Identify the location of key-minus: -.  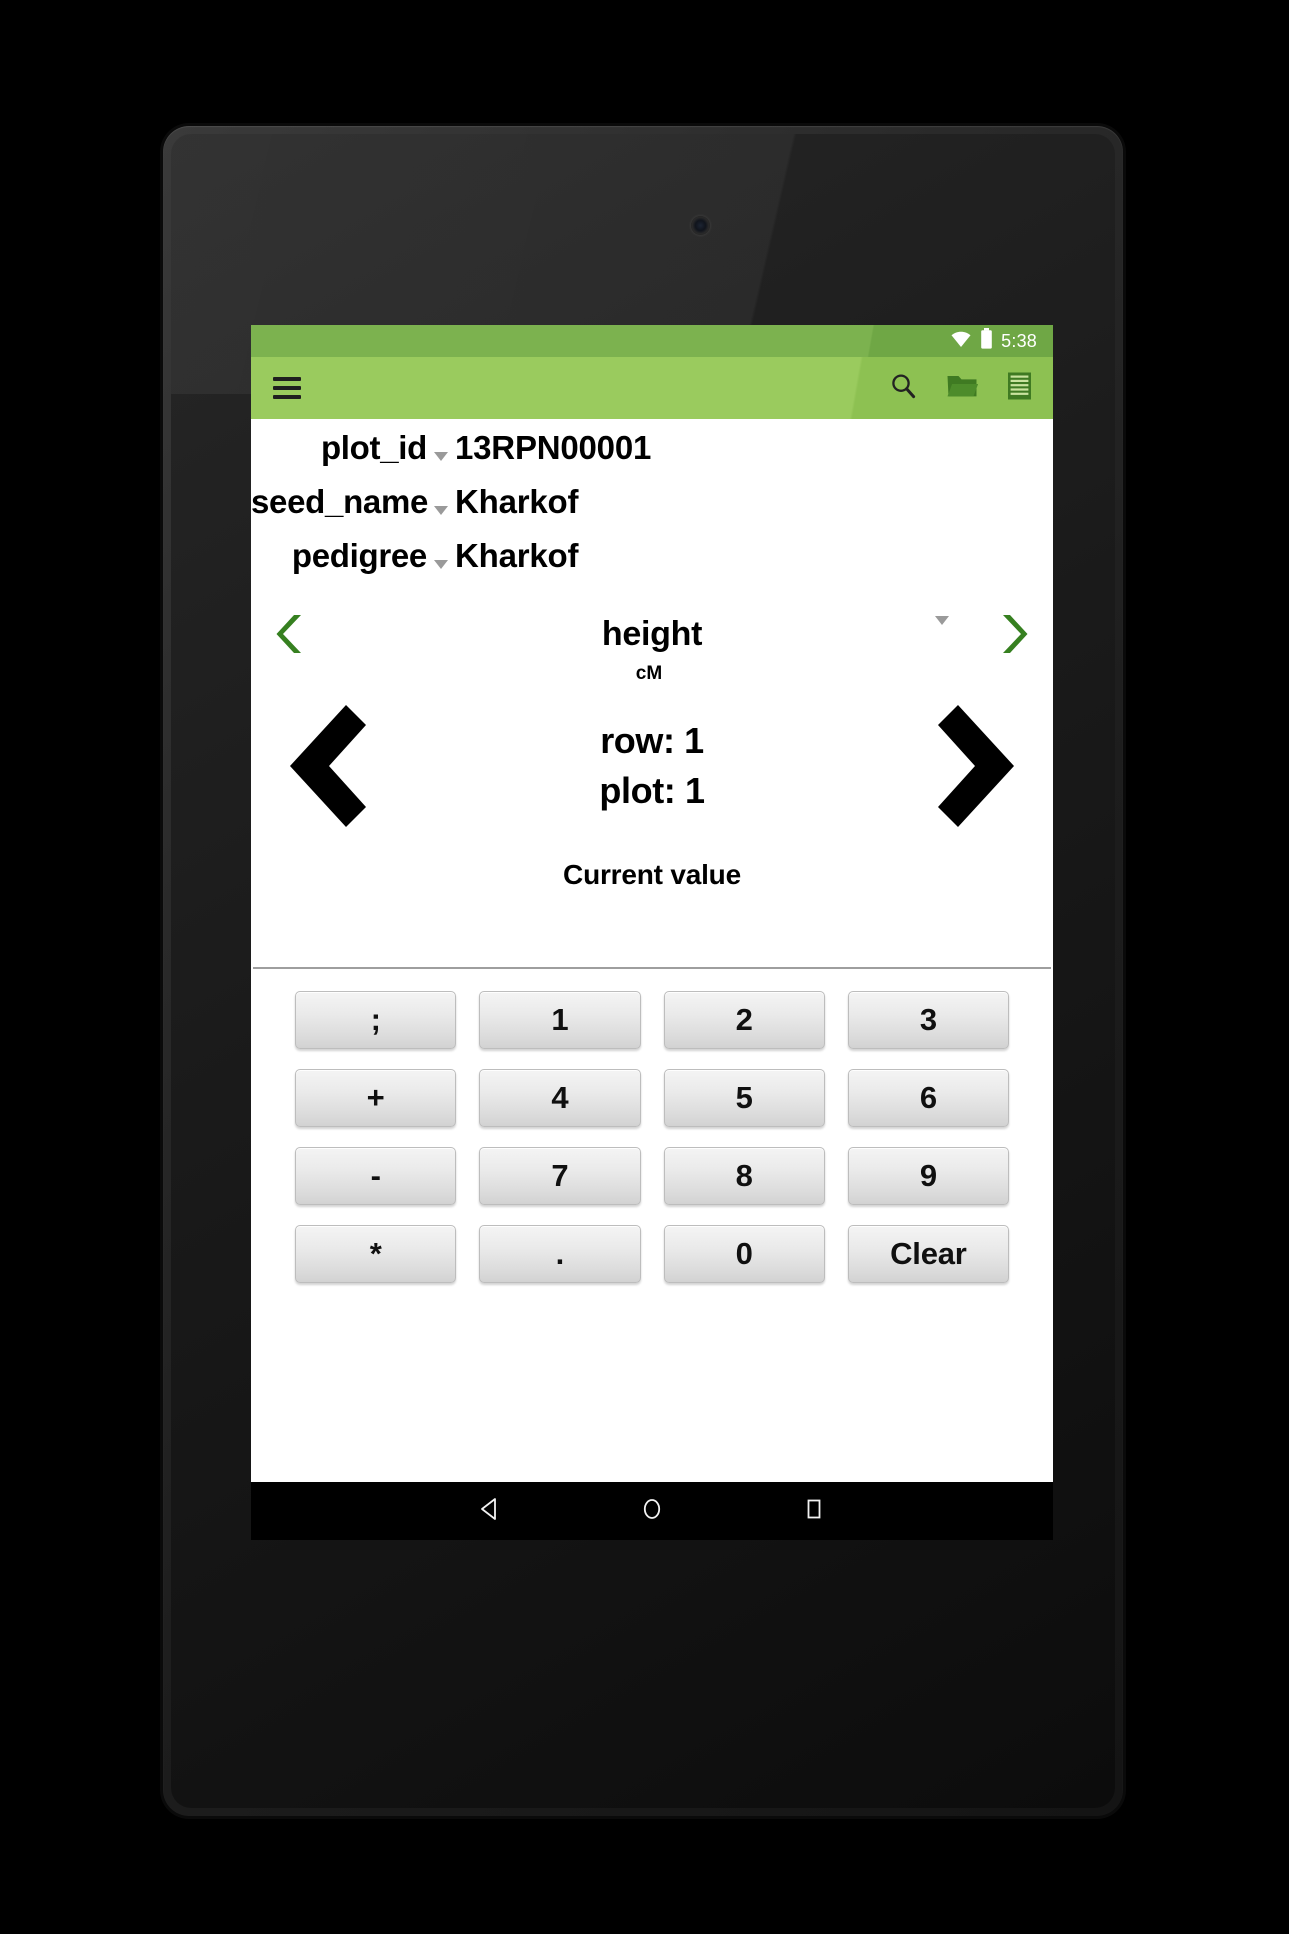
(376, 1176).